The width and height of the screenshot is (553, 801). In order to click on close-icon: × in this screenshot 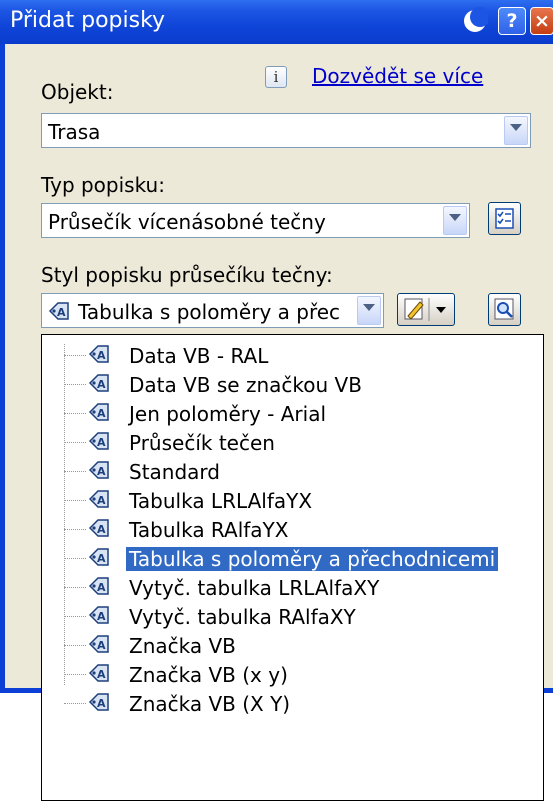, I will do `click(541, 21)`.